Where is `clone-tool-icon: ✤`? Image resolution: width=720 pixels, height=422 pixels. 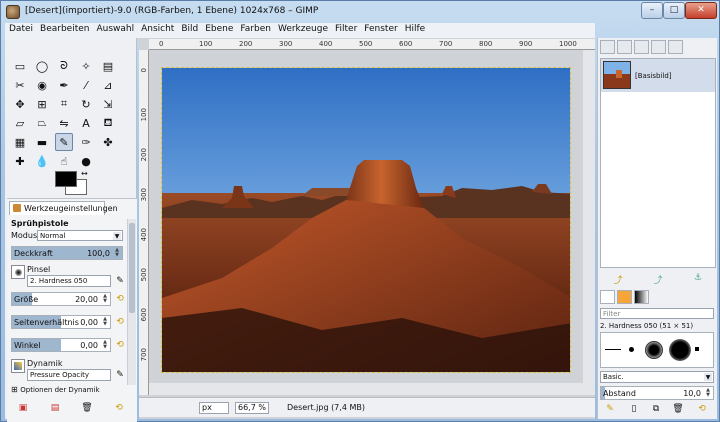 clone-tool-icon: ✤ is located at coordinates (108, 142).